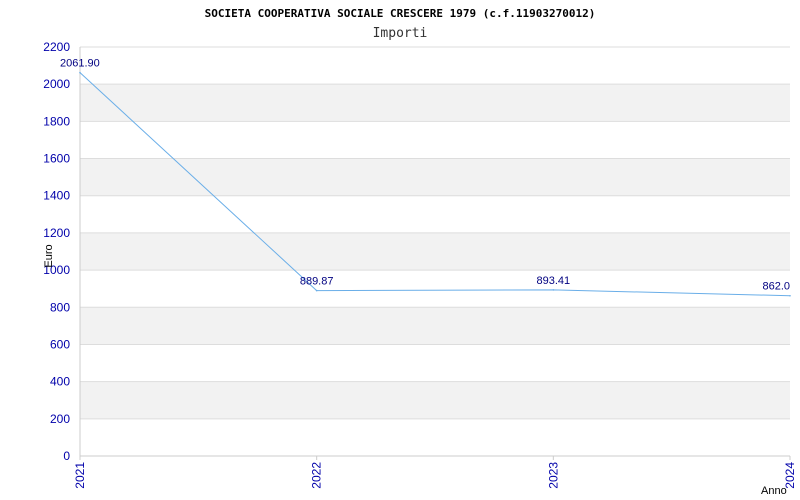  Describe the element at coordinates (554, 281) in the screenshot. I see `data-label: 893.41` at that location.